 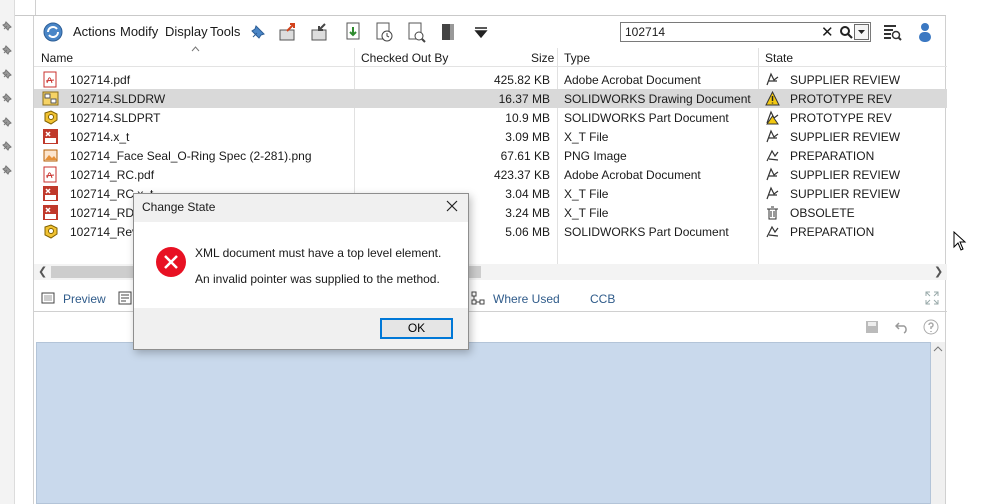 I want to click on tab-ccb: CCB, so click(x=602, y=299).